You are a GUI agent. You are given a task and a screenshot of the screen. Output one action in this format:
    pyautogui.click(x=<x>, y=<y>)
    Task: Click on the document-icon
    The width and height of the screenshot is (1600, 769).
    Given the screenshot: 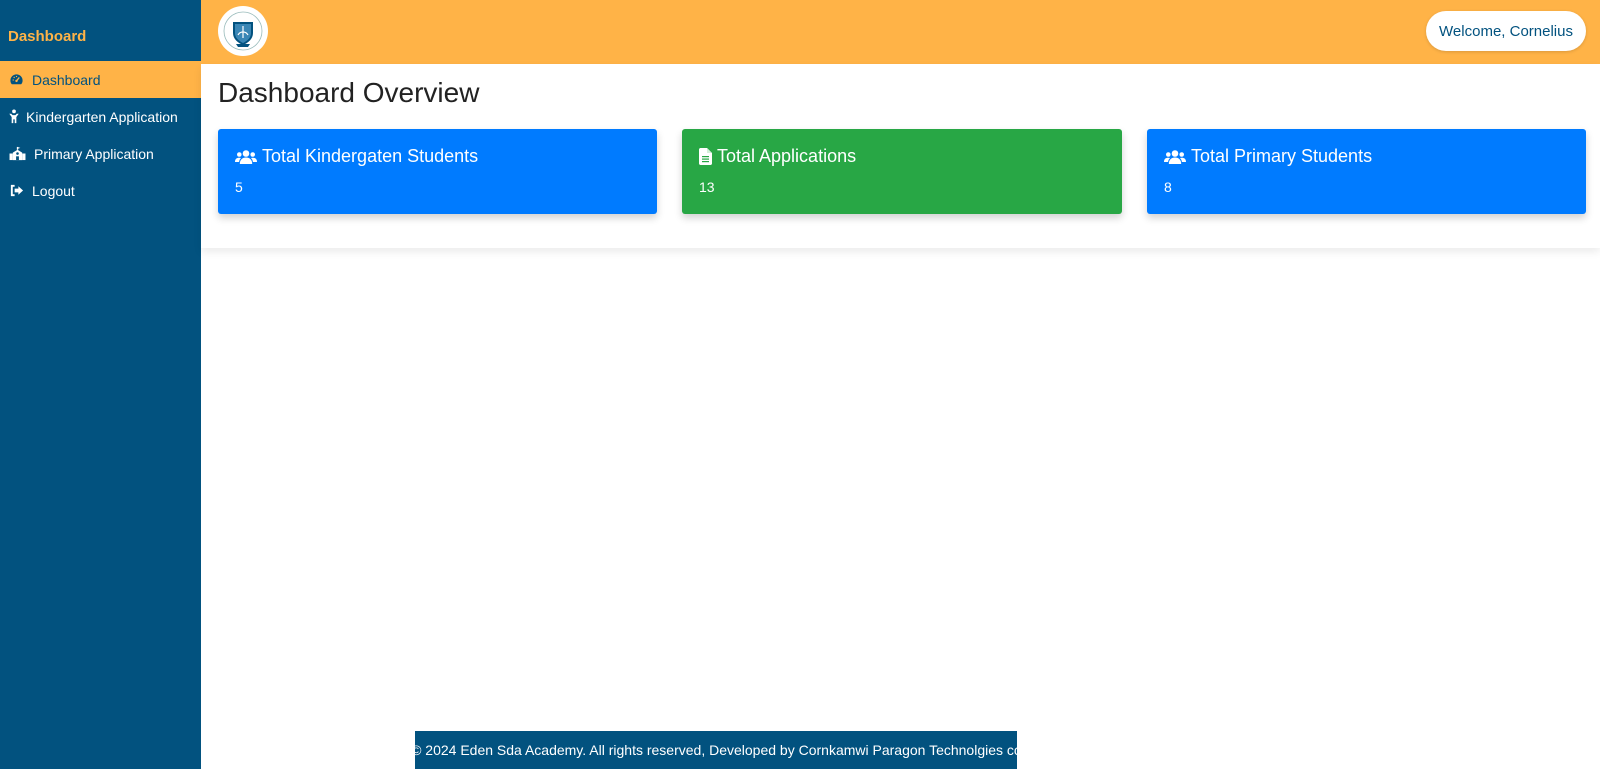 What is the action you would take?
    pyautogui.click(x=705, y=156)
    